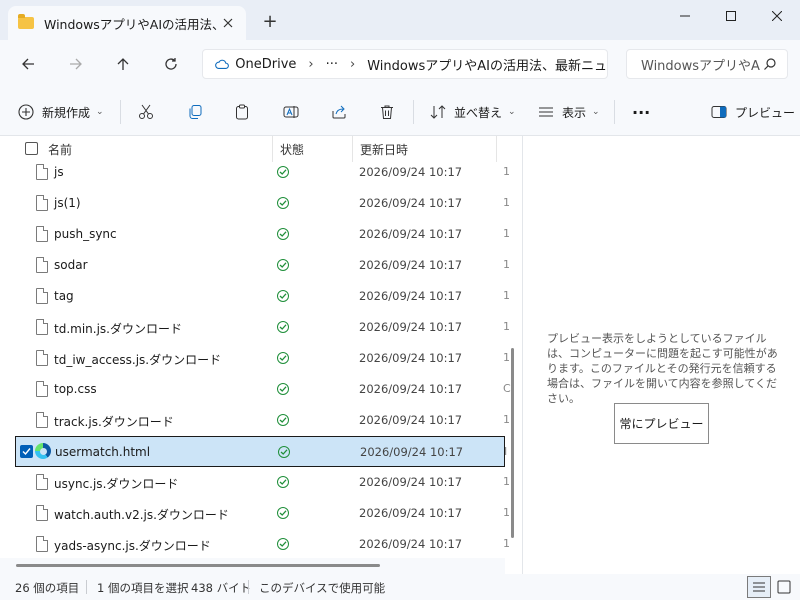 The height and width of the screenshot is (600, 800). Describe the element at coordinates (262, 420) in the screenshot. I see `table-row: track.js.ダウンロード 2026/09/24 10:17 1` at that location.